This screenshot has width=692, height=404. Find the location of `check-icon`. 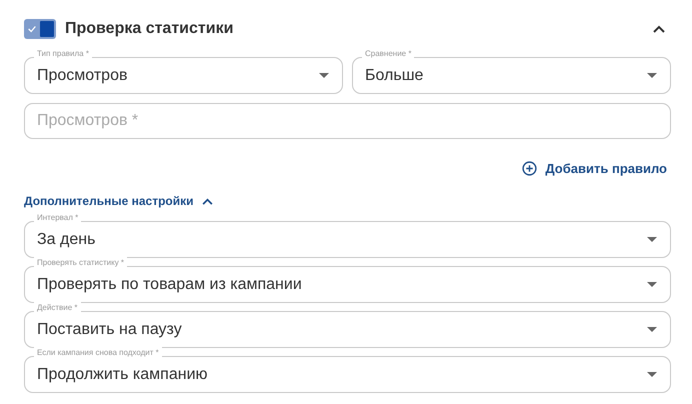

check-icon is located at coordinates (32, 29).